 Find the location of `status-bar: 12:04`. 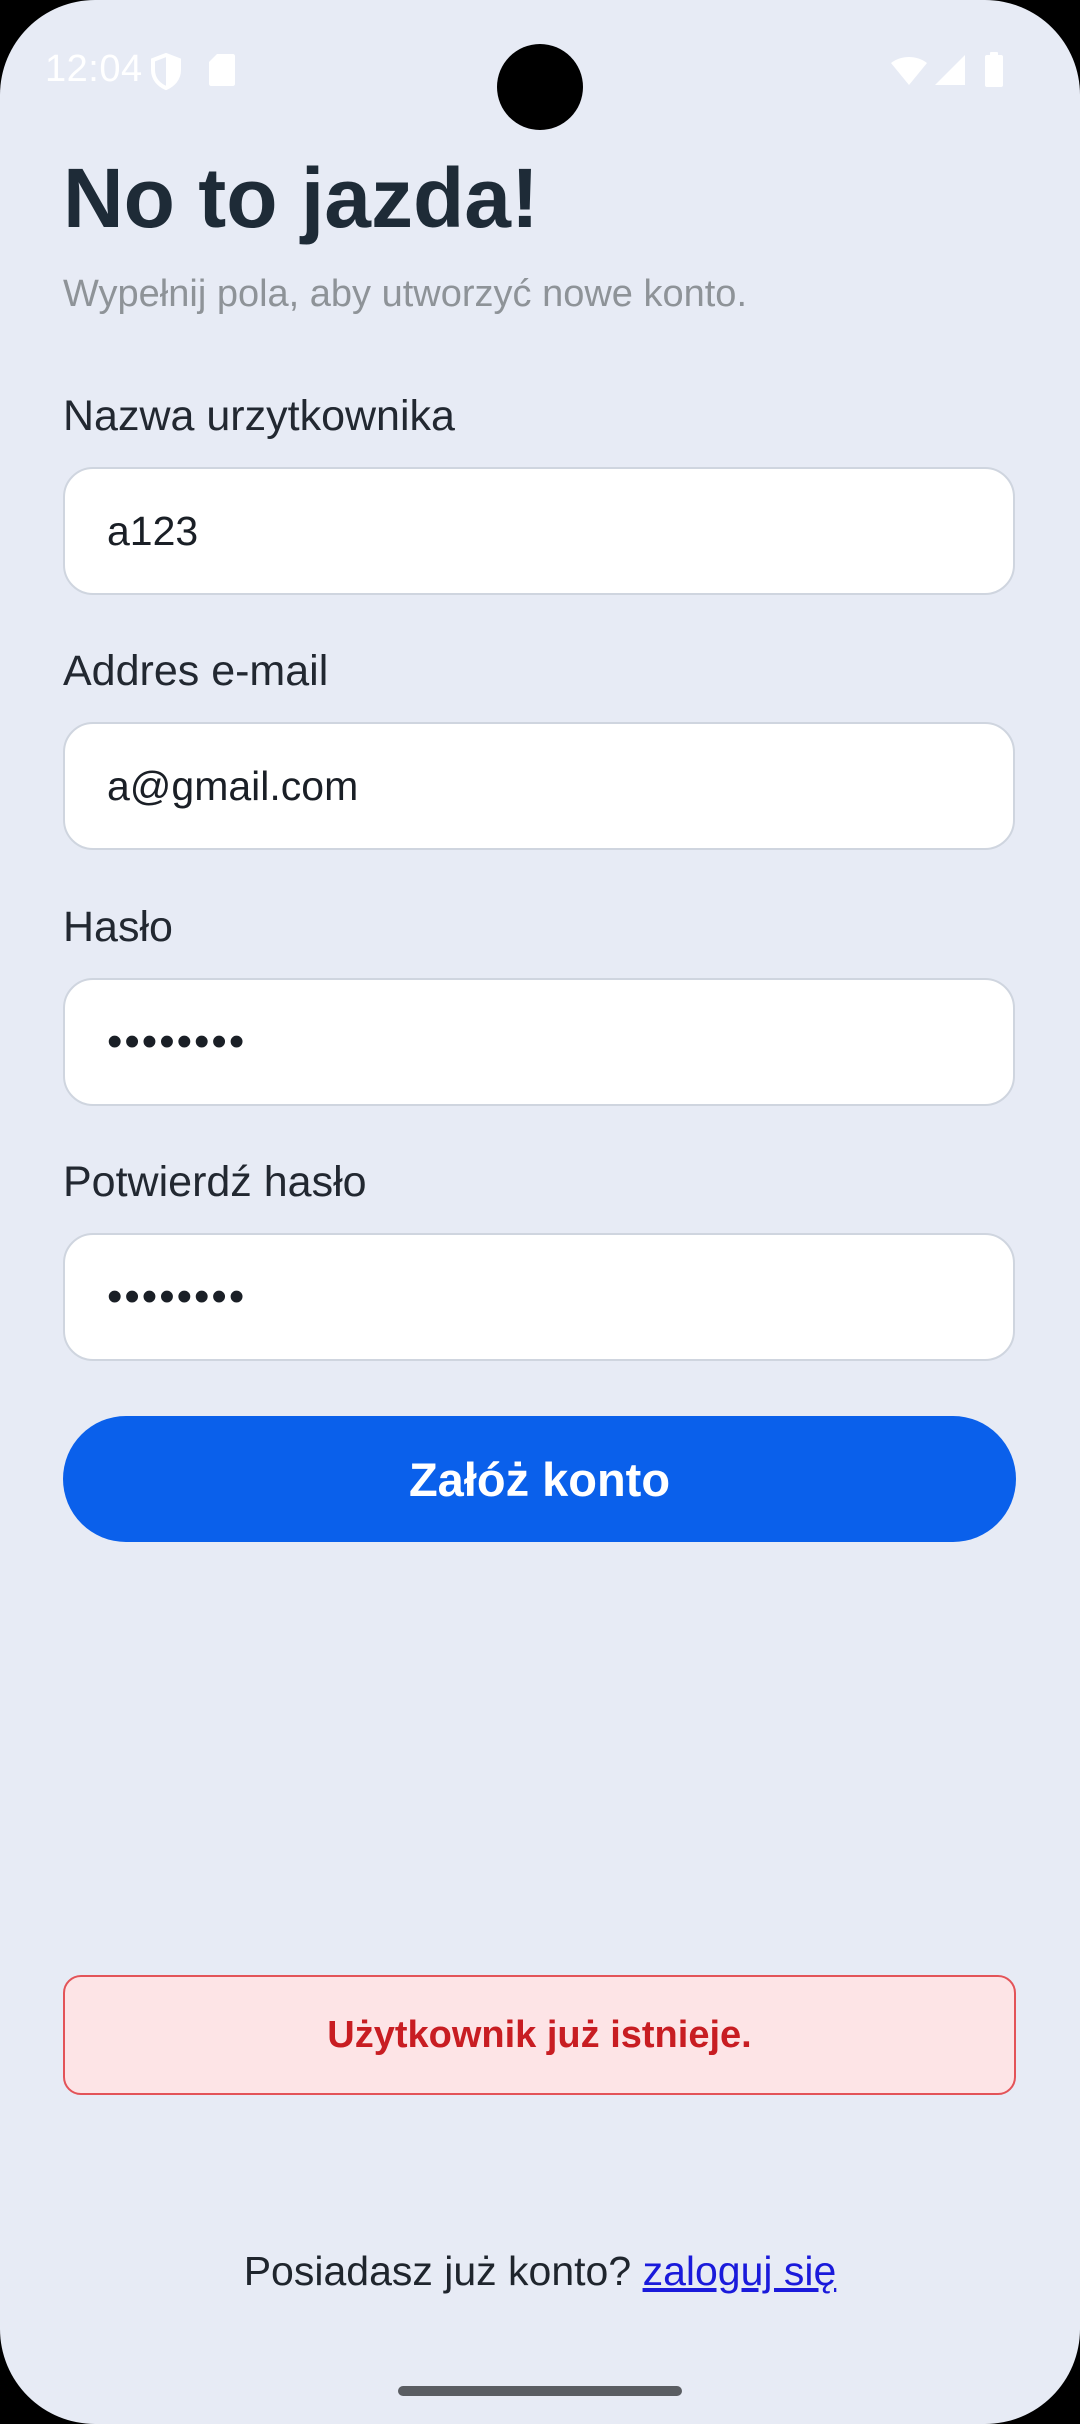

status-bar: 12:04 is located at coordinates (540, 70).